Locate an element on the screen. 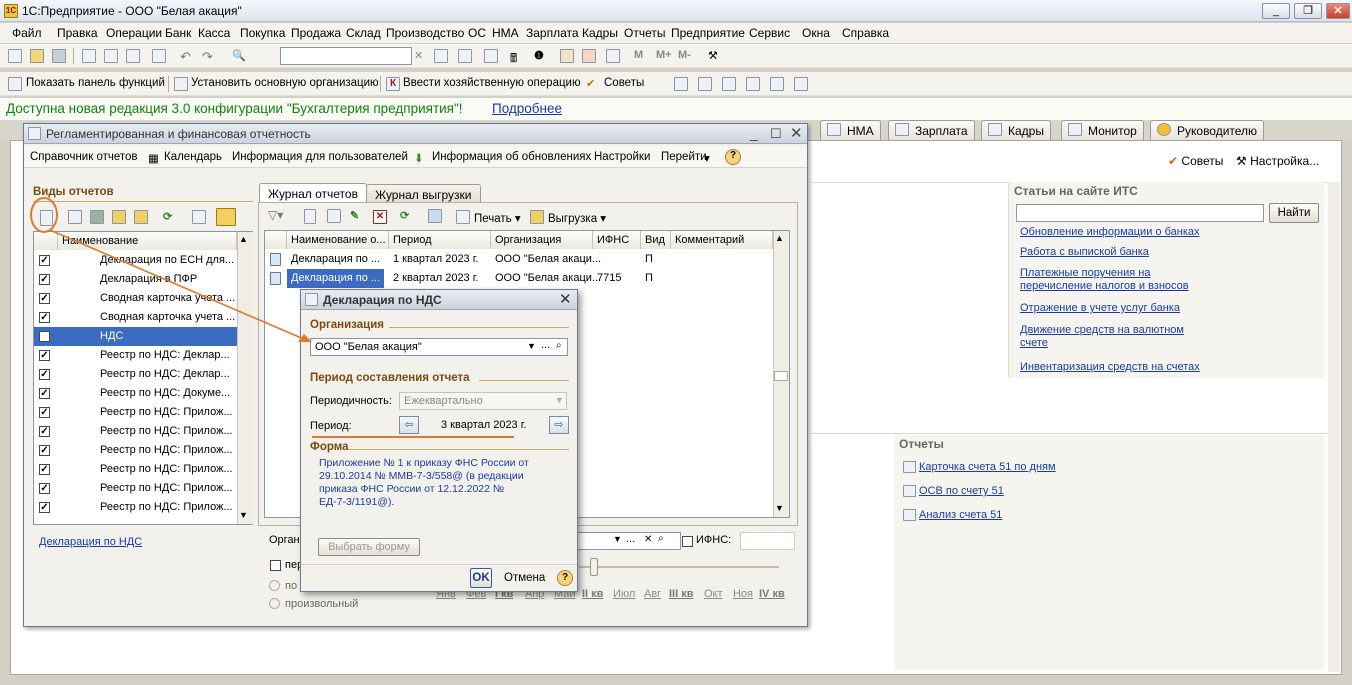 This screenshot has width=1352, height=685. calculator-icon: 🖩 is located at coordinates (517, 57).